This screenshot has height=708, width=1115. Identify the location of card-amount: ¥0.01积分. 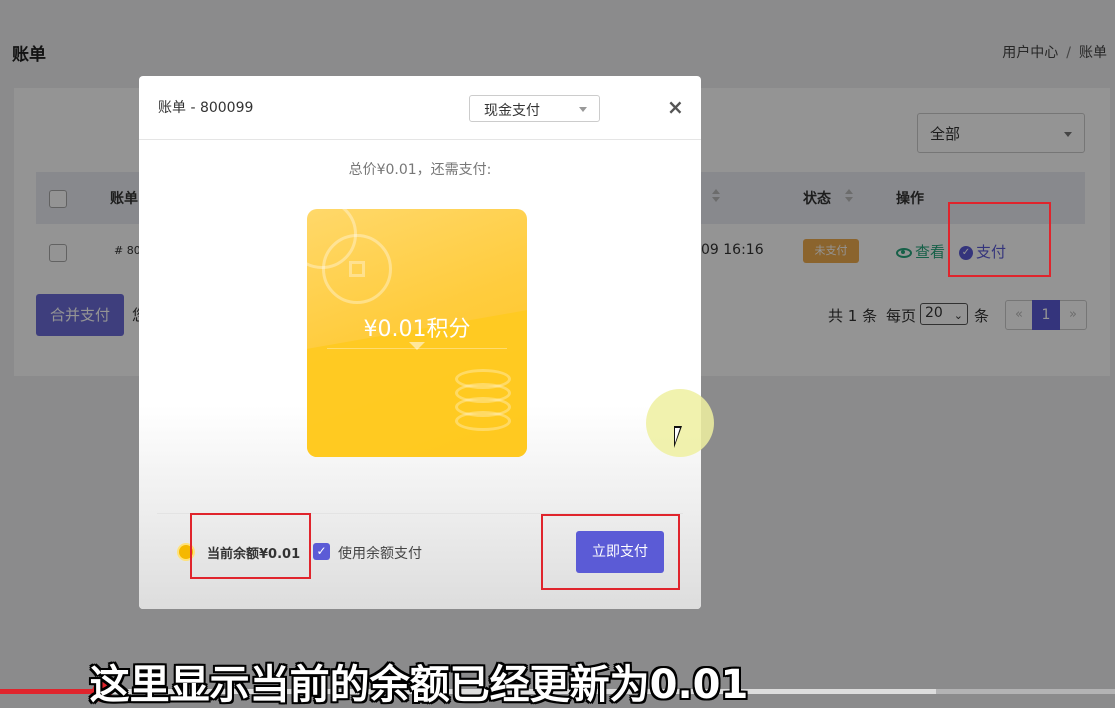
(417, 329).